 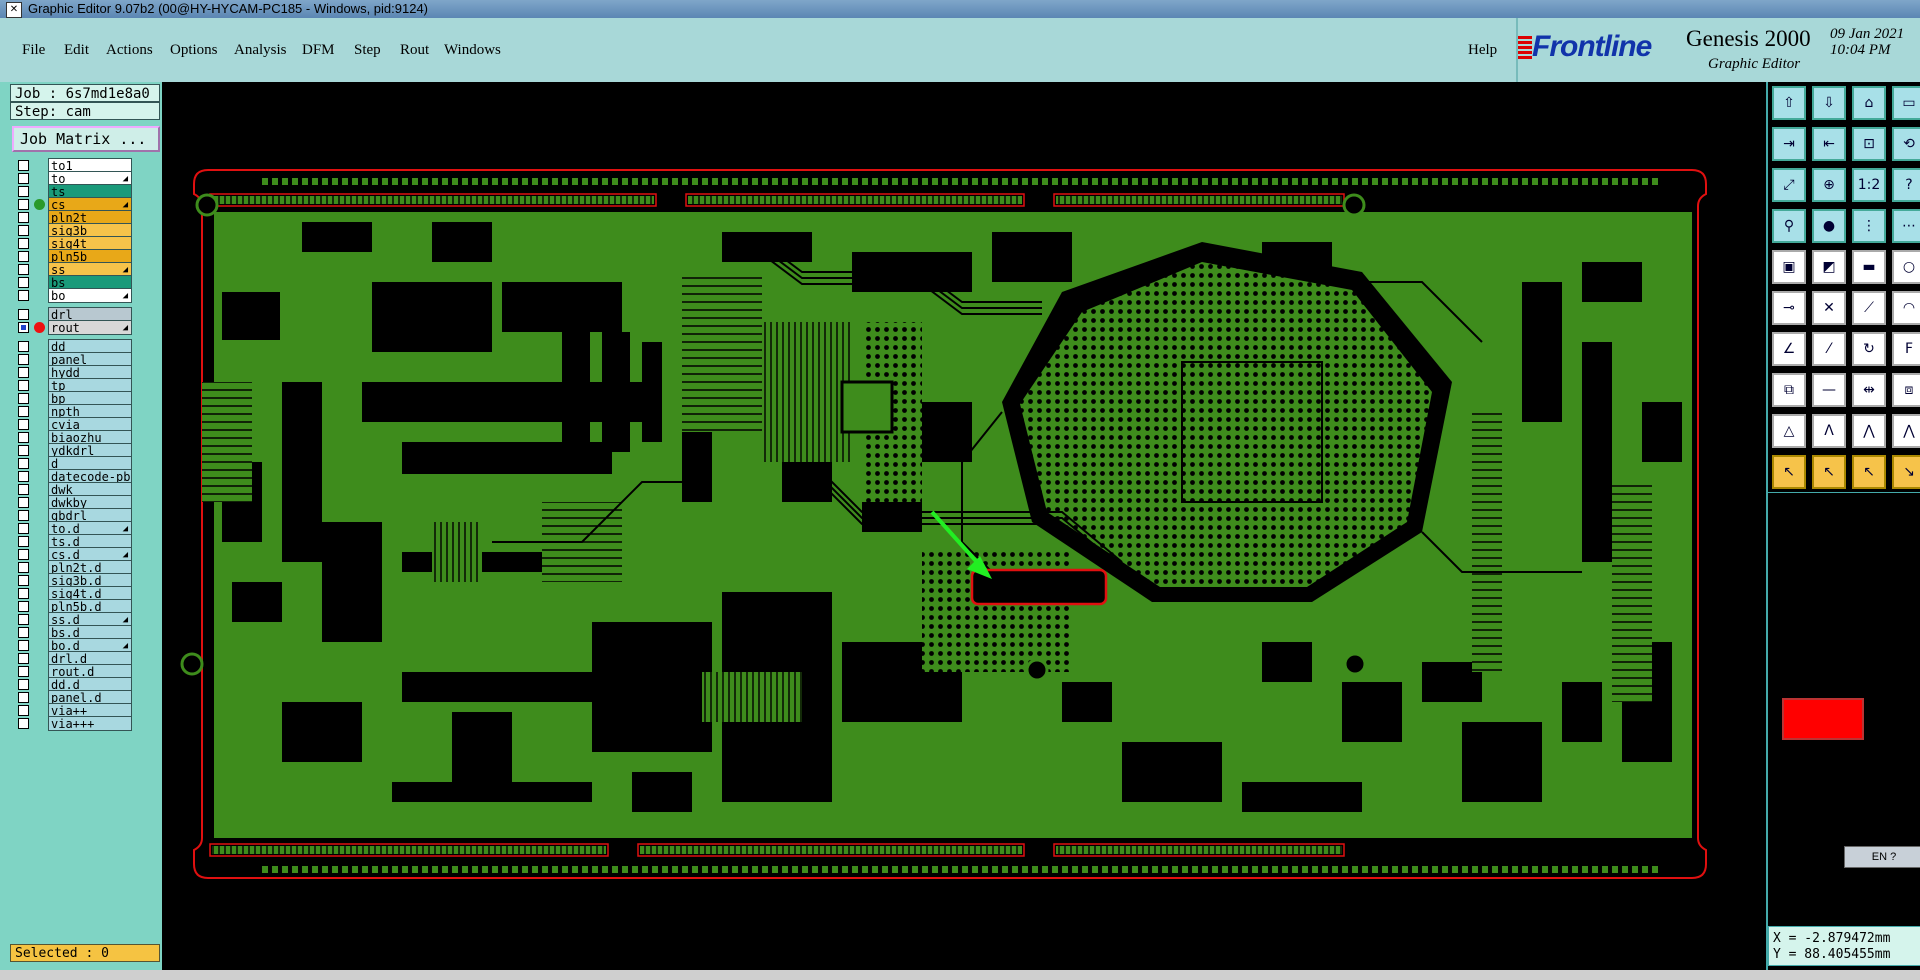 What do you see at coordinates (472, 50) in the screenshot?
I see `menu-windows: Windows` at bounding box center [472, 50].